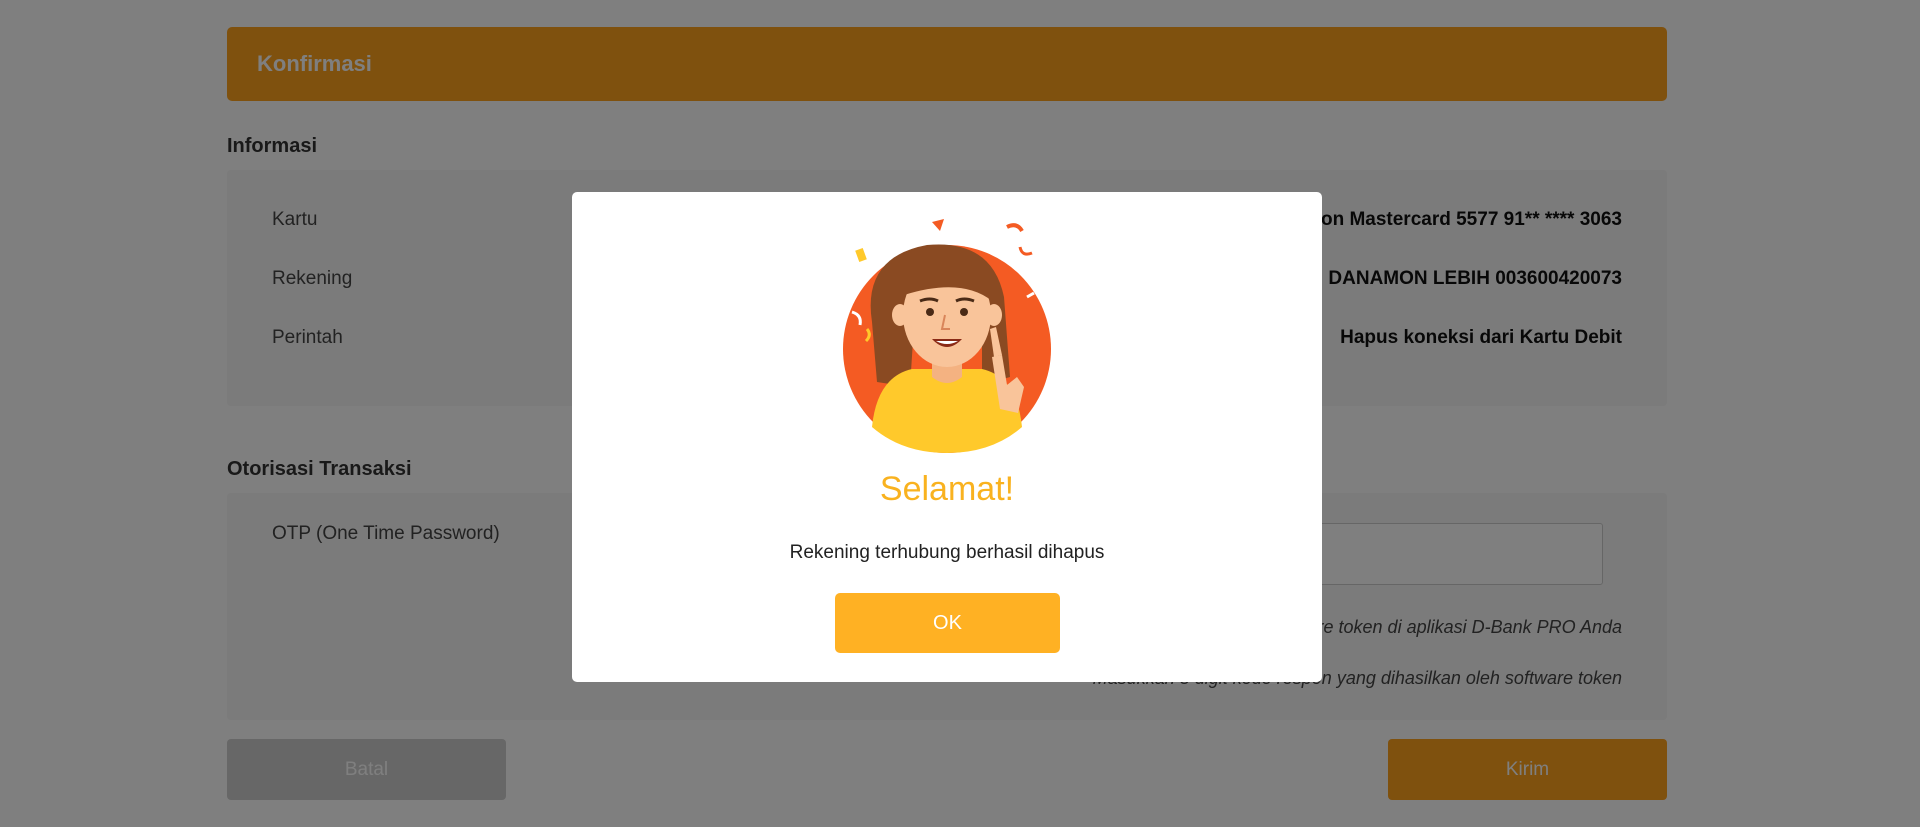  What do you see at coordinates (947, 623) in the screenshot?
I see `ok-button: OK` at bounding box center [947, 623].